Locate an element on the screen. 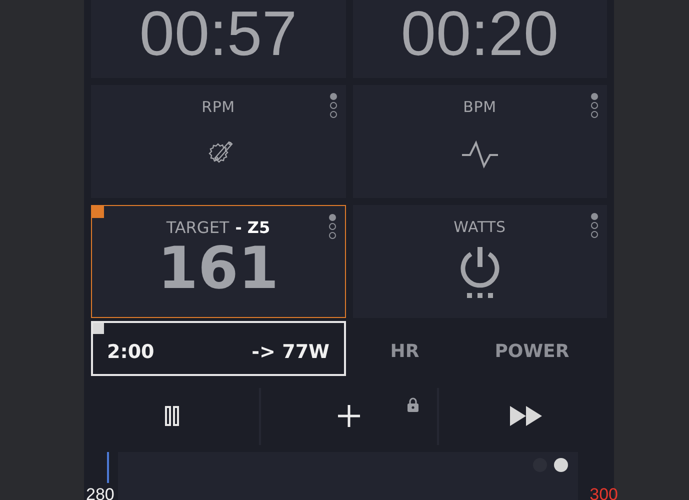 The width and height of the screenshot is (689, 500). scale-max-label: 300 is located at coordinates (604, 492).